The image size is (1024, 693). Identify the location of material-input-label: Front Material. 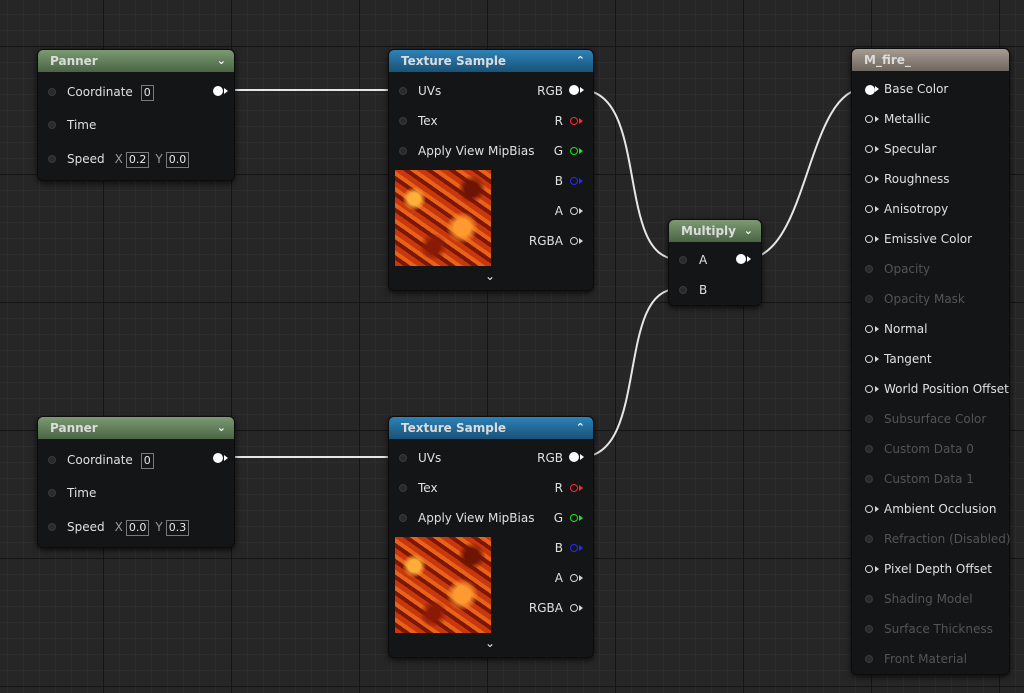
(925, 659).